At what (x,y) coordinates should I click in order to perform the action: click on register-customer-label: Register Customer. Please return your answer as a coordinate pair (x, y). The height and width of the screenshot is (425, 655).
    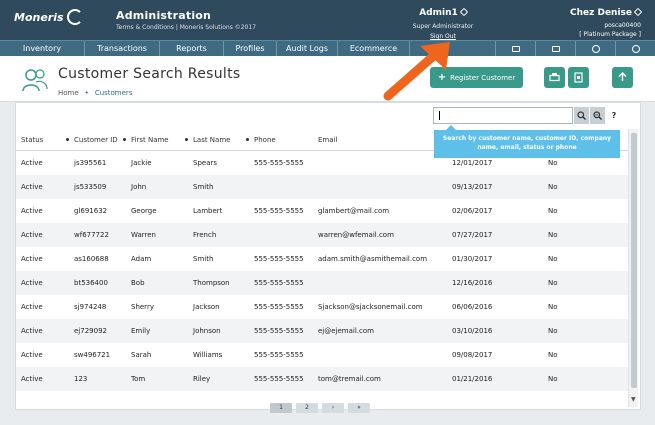
    Looking at the image, I should click on (483, 77).